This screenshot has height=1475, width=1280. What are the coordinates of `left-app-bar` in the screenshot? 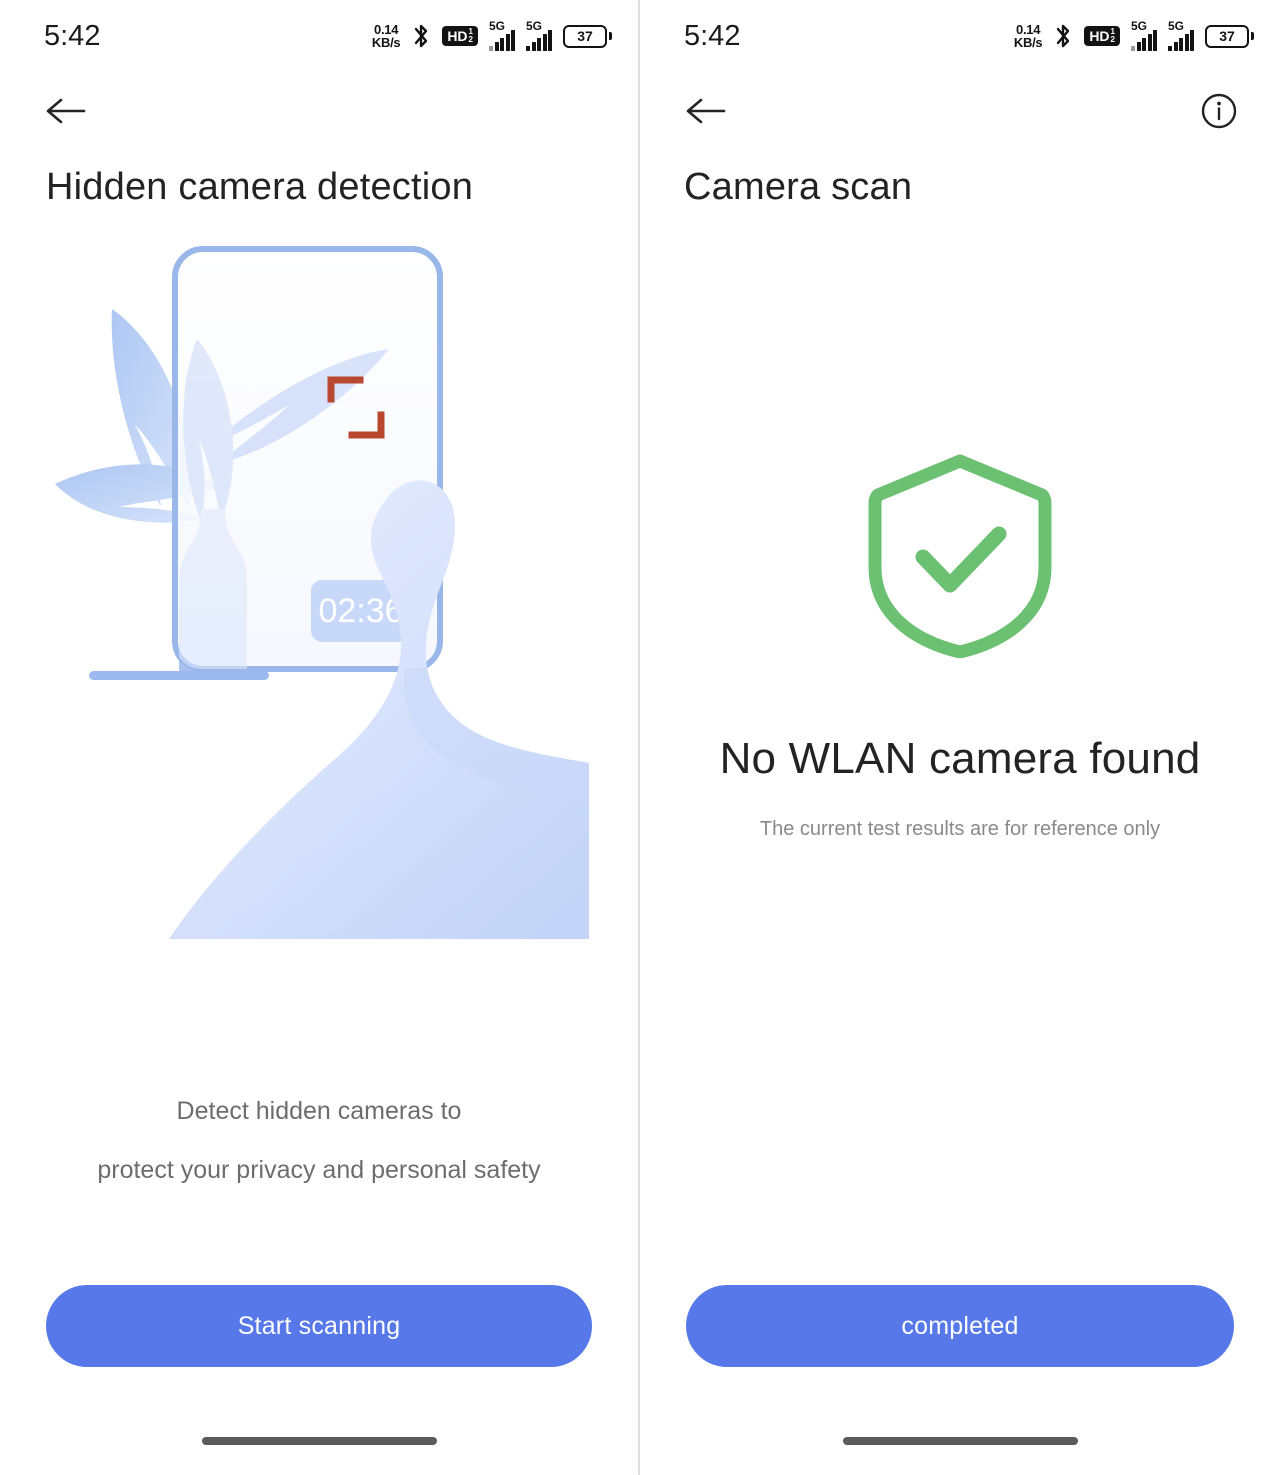 It's located at (319, 111).